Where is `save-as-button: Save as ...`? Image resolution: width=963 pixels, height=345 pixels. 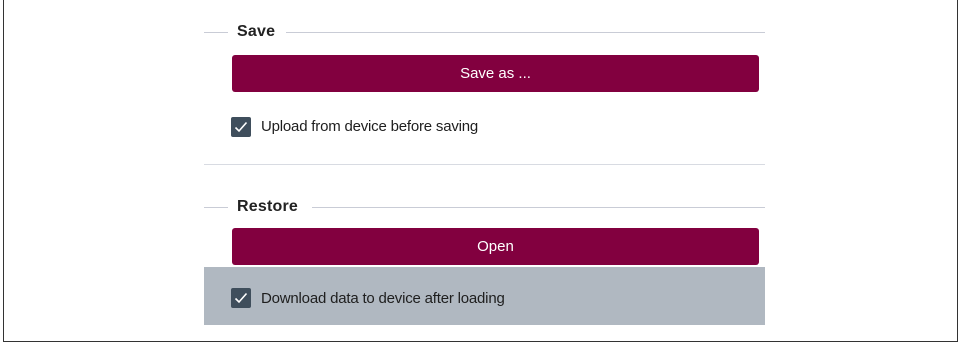
save-as-button: Save as ... is located at coordinates (495, 73).